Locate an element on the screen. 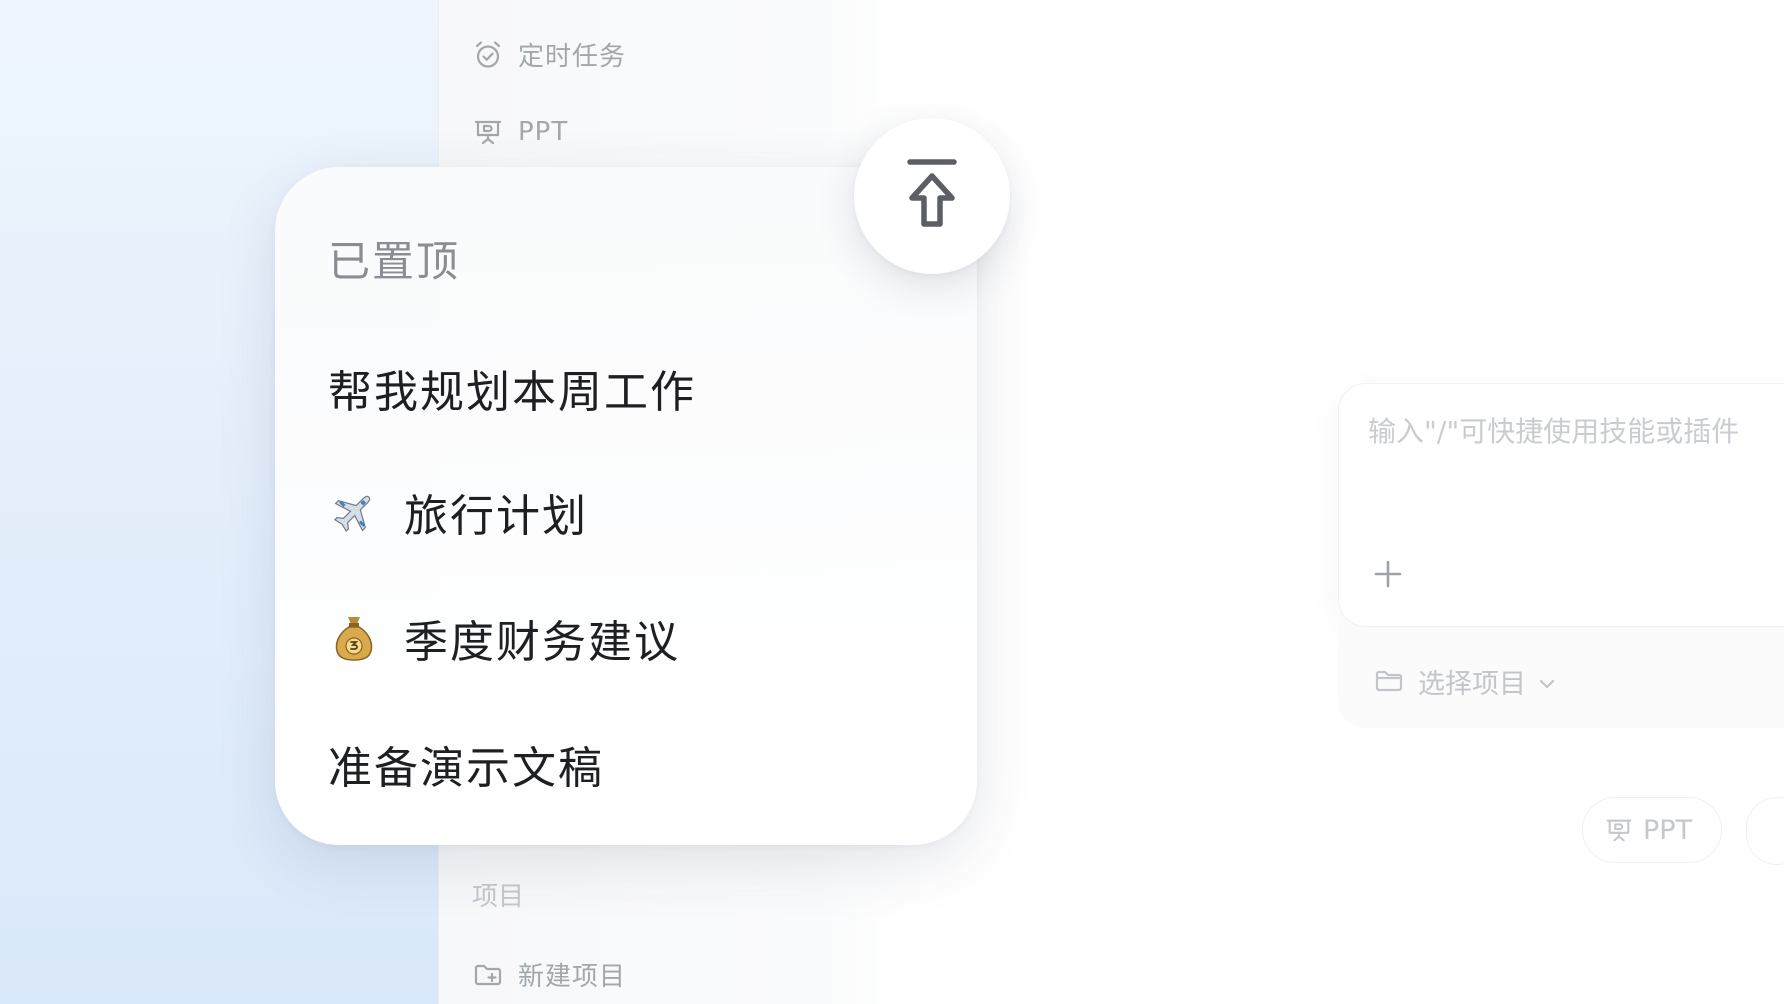  pinned-item-label: 帮我规划本周工作 is located at coordinates (512, 392).